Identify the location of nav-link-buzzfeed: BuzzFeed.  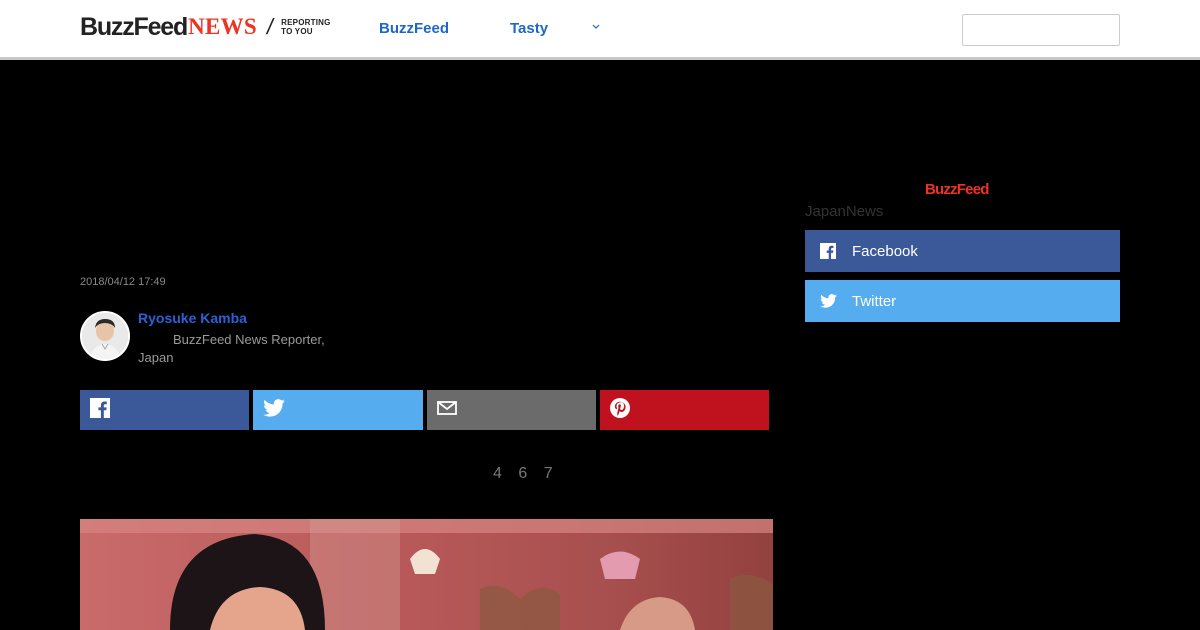
(414, 28).